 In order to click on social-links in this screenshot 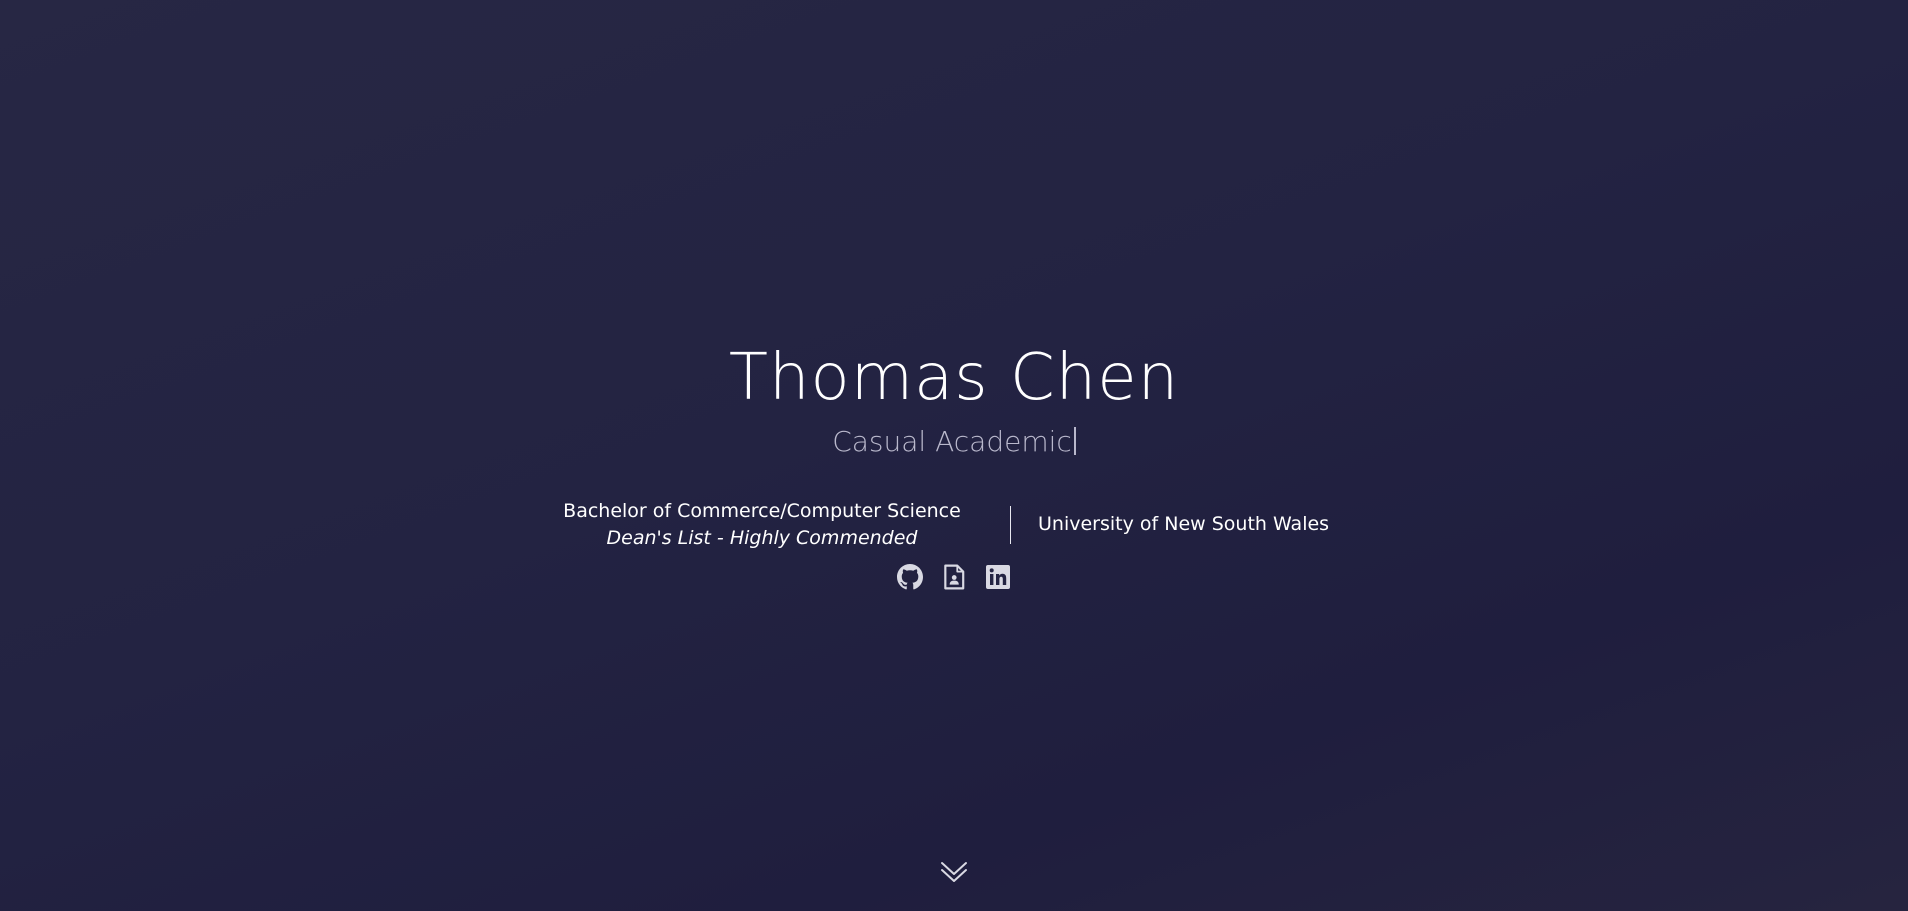, I will do `click(954, 577)`.